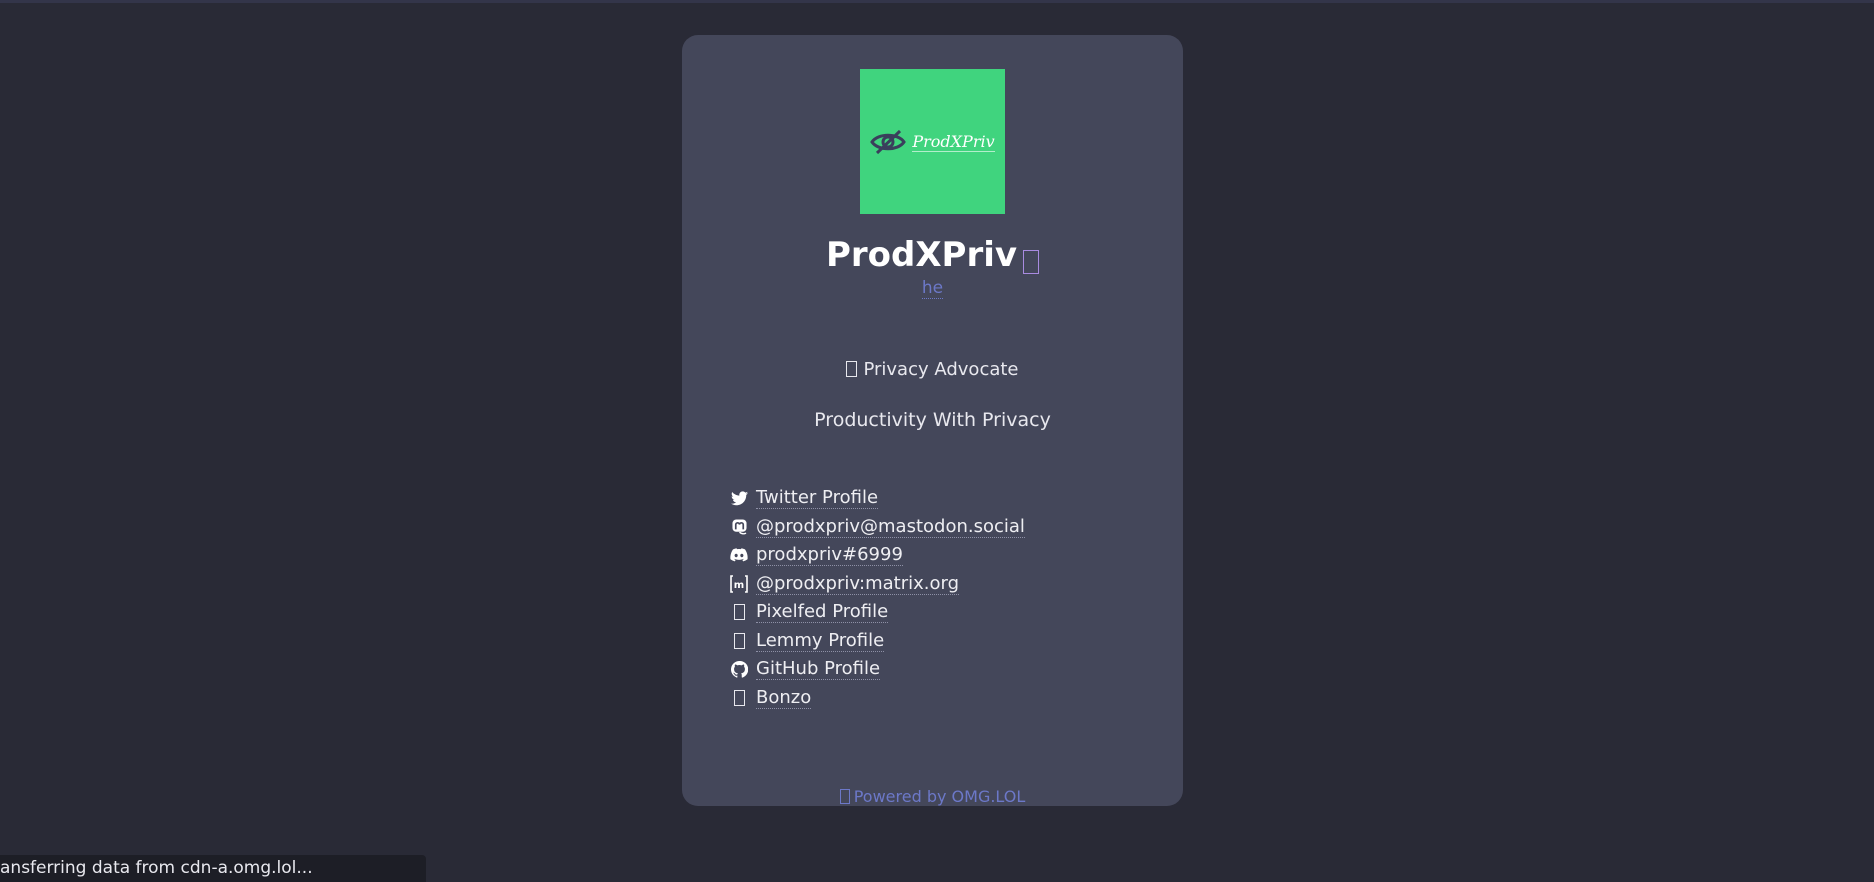 Image resolution: width=1874 pixels, height=882 pixels. Describe the element at coordinates (820, 640) in the screenshot. I see `link-label: Lemmy Profile` at that location.